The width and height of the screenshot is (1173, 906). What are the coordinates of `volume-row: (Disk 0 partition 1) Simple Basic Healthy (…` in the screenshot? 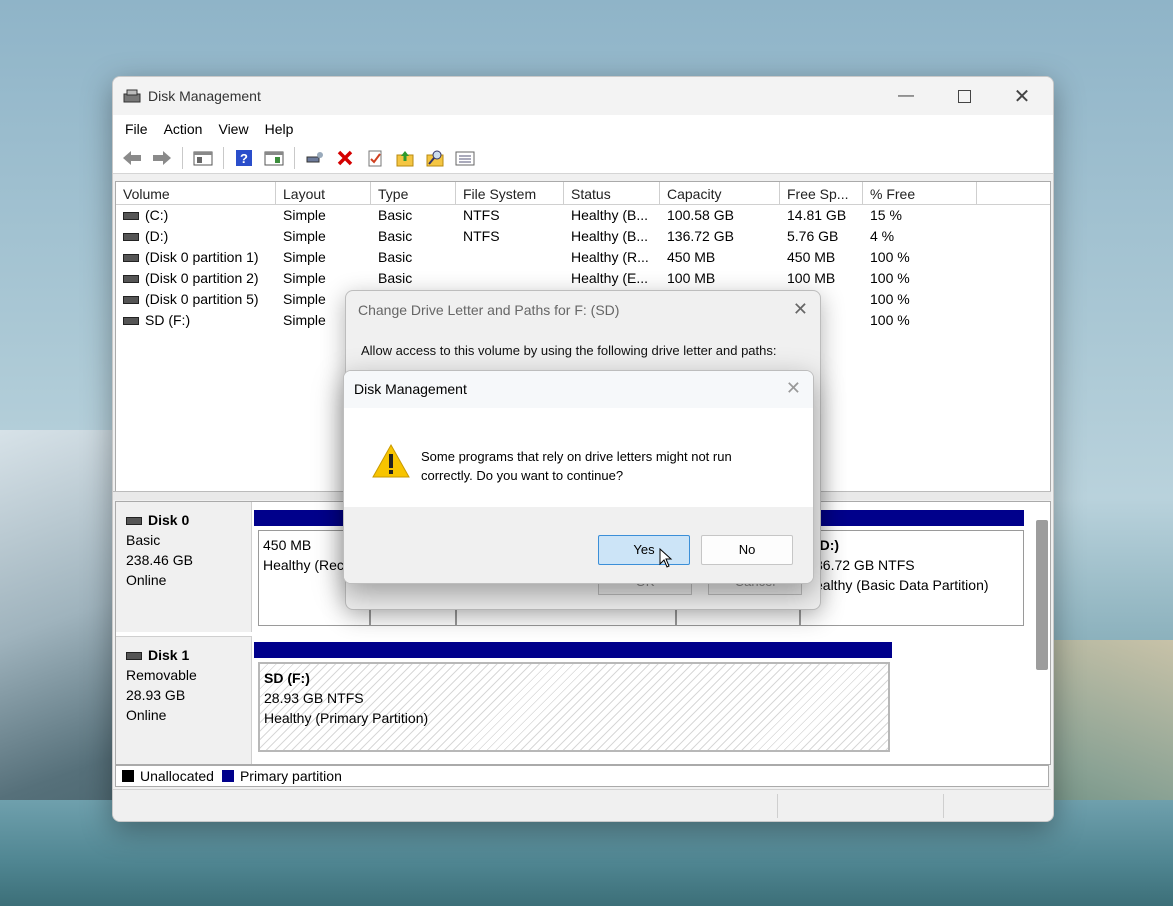 It's located at (583, 257).